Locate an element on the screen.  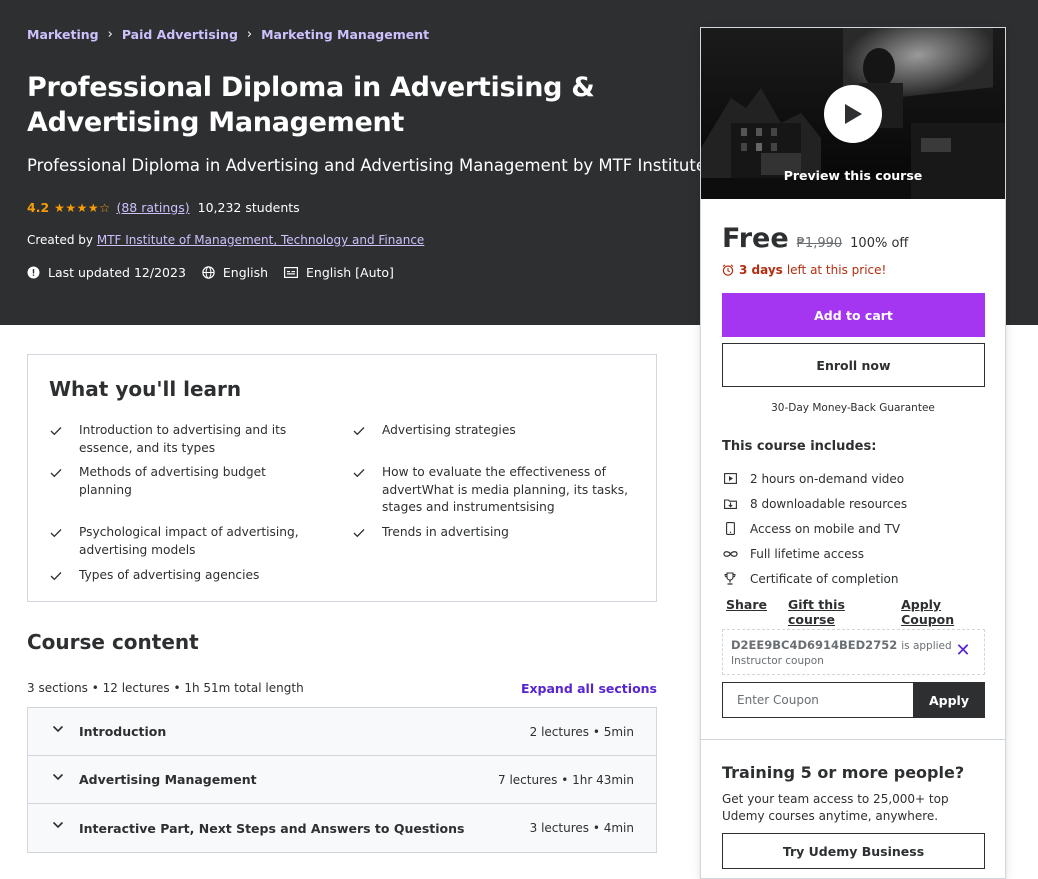
coupon-input is located at coordinates (818, 700).